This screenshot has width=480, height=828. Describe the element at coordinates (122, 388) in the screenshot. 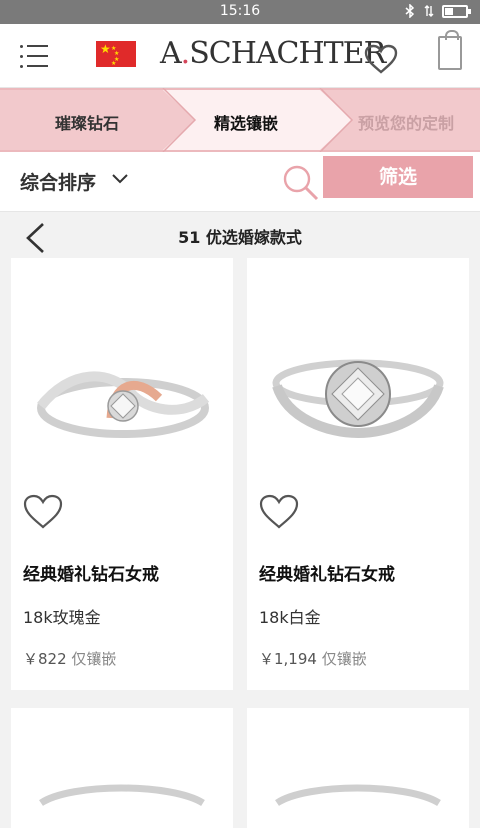

I see `product-image-rose-gold-ring` at that location.